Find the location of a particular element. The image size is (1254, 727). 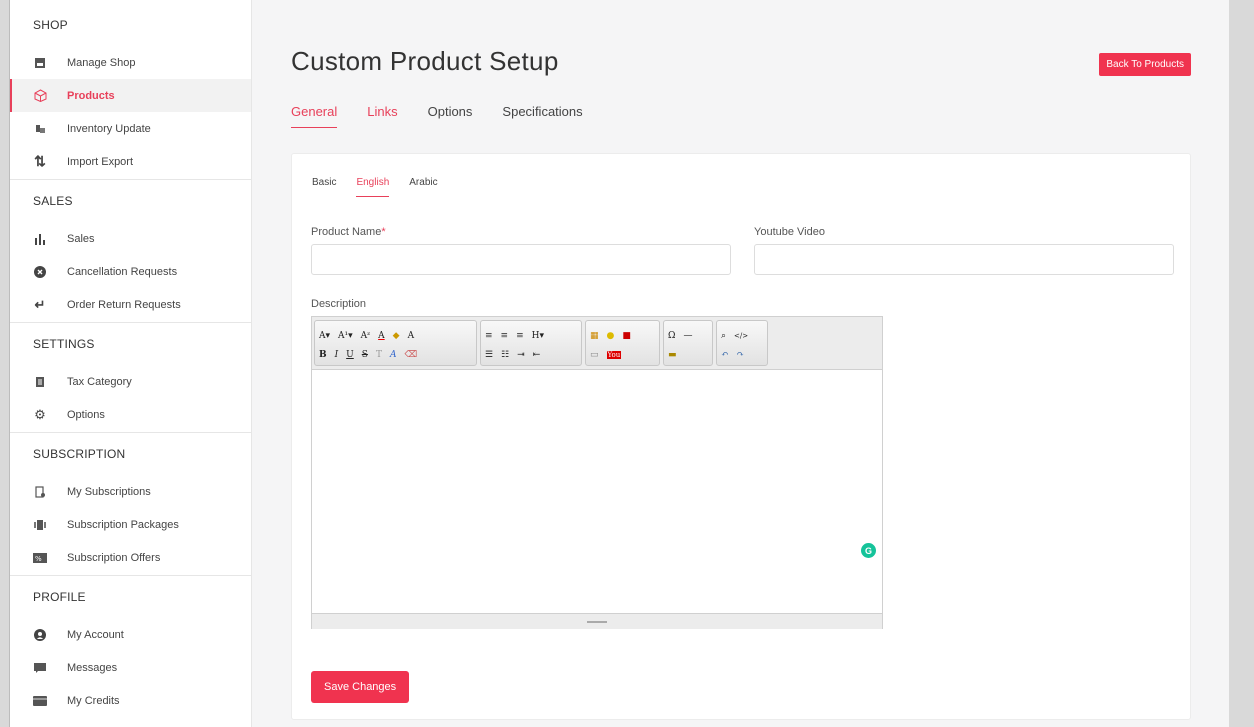

sidebar-item-label: Import Export is located at coordinates (100, 161).